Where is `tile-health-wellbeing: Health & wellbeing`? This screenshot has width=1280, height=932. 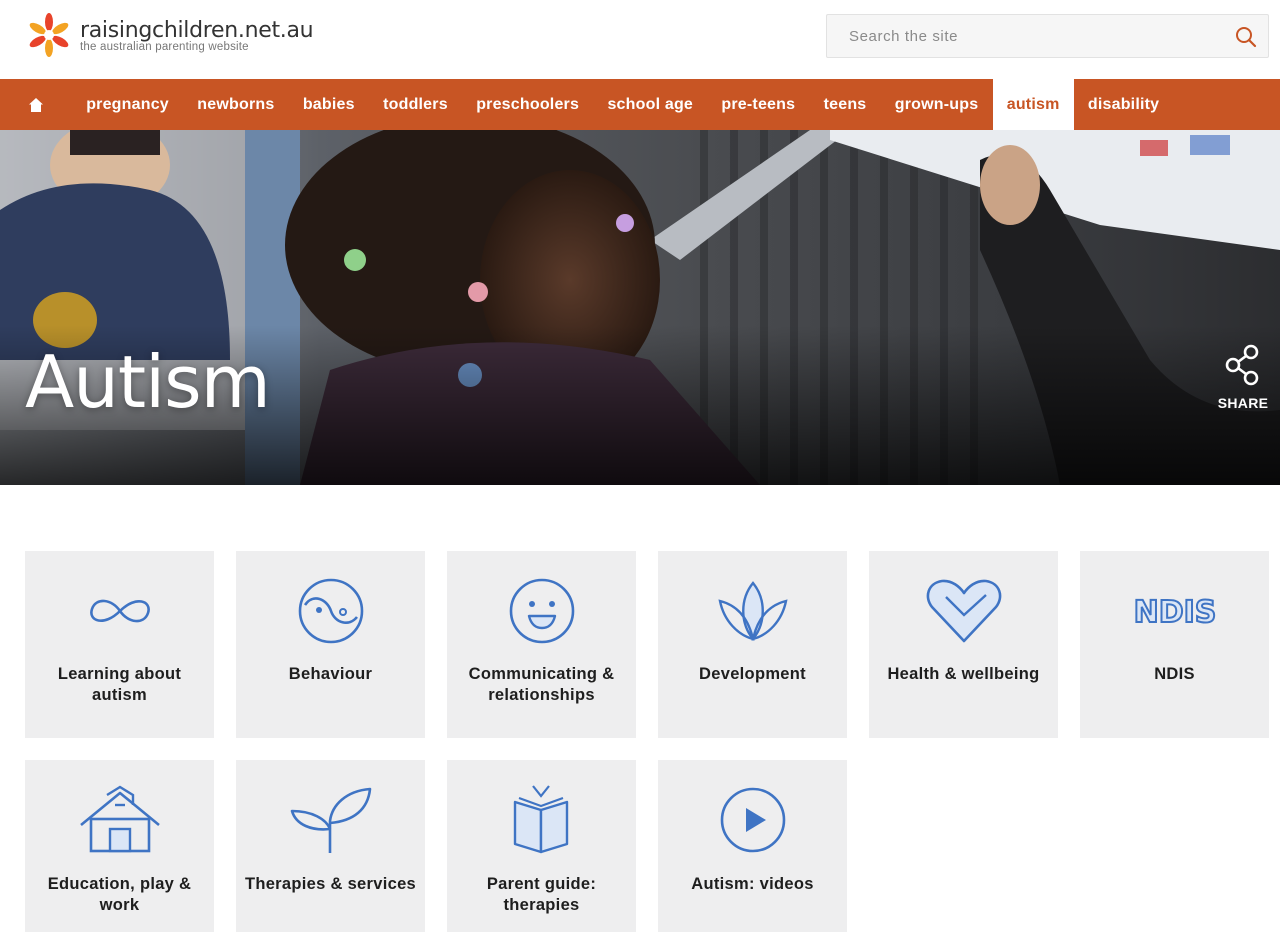
tile-health-wellbeing: Health & wellbeing is located at coordinates (963, 644).